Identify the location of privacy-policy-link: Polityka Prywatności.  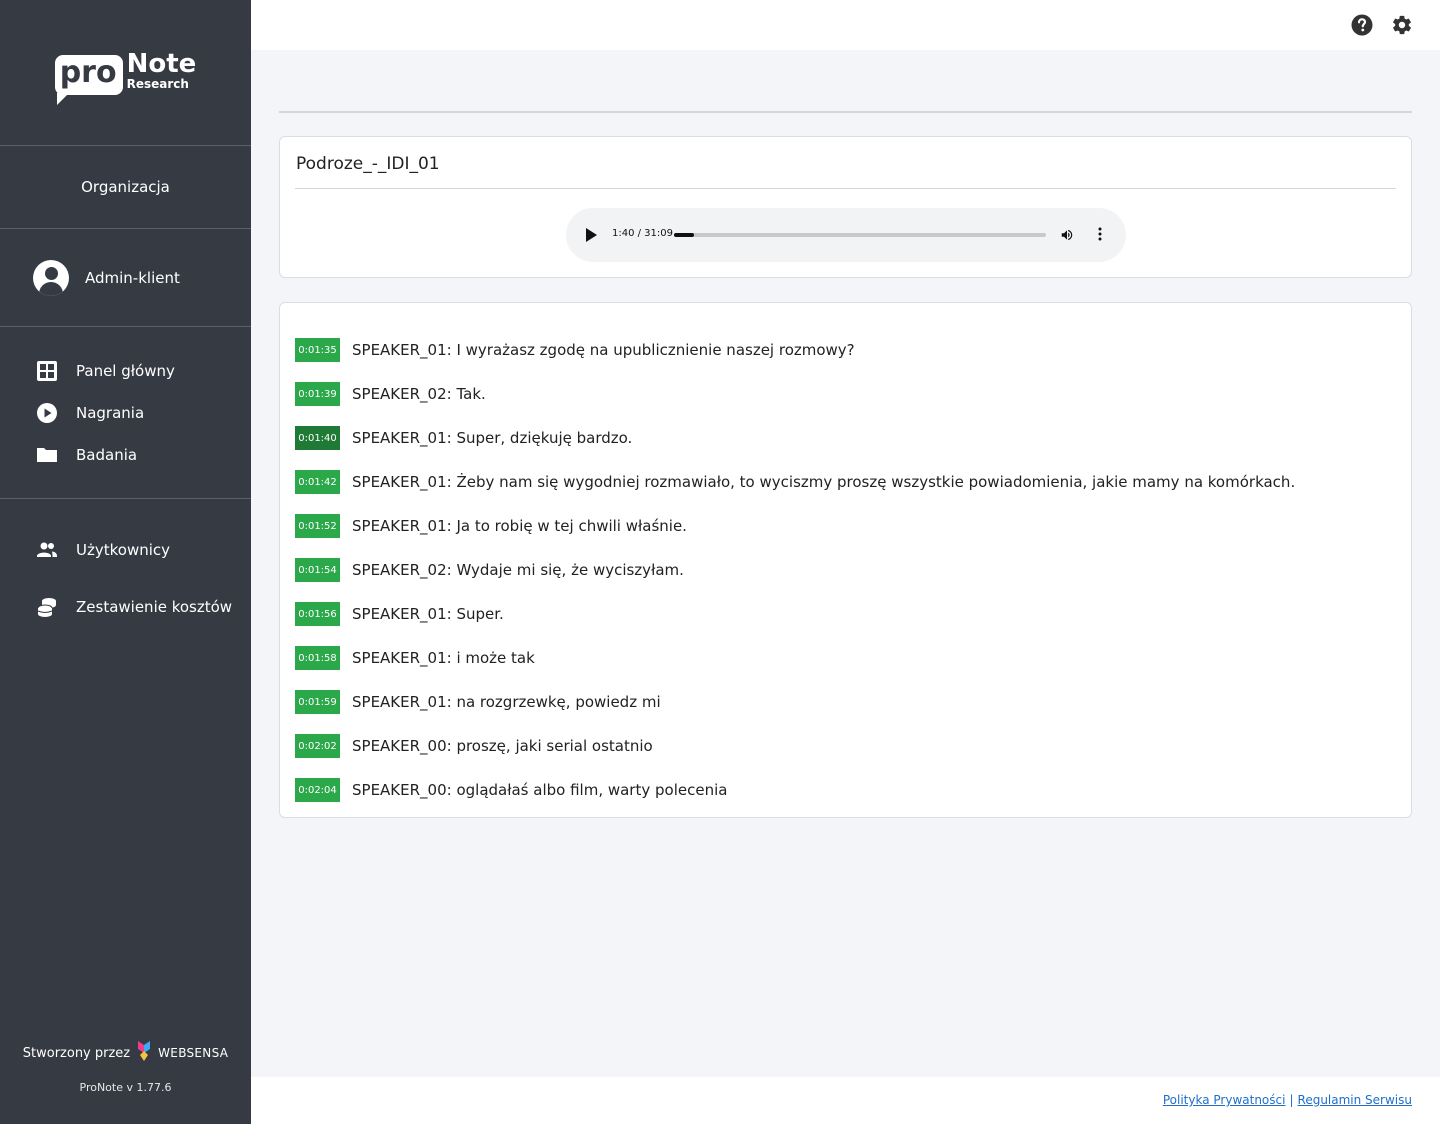
(1224, 1100).